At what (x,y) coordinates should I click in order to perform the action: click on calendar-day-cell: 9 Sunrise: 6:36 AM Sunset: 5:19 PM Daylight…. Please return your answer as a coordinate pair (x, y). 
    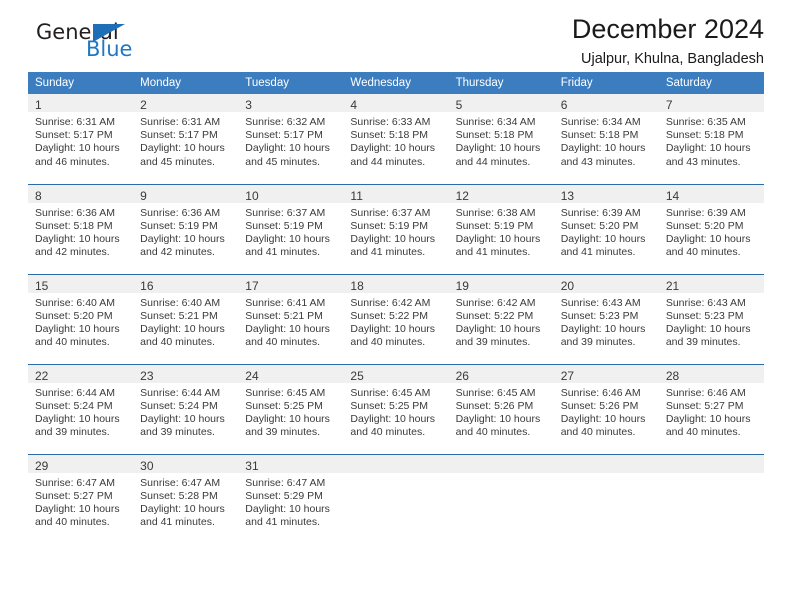
    Looking at the image, I should click on (186, 228).